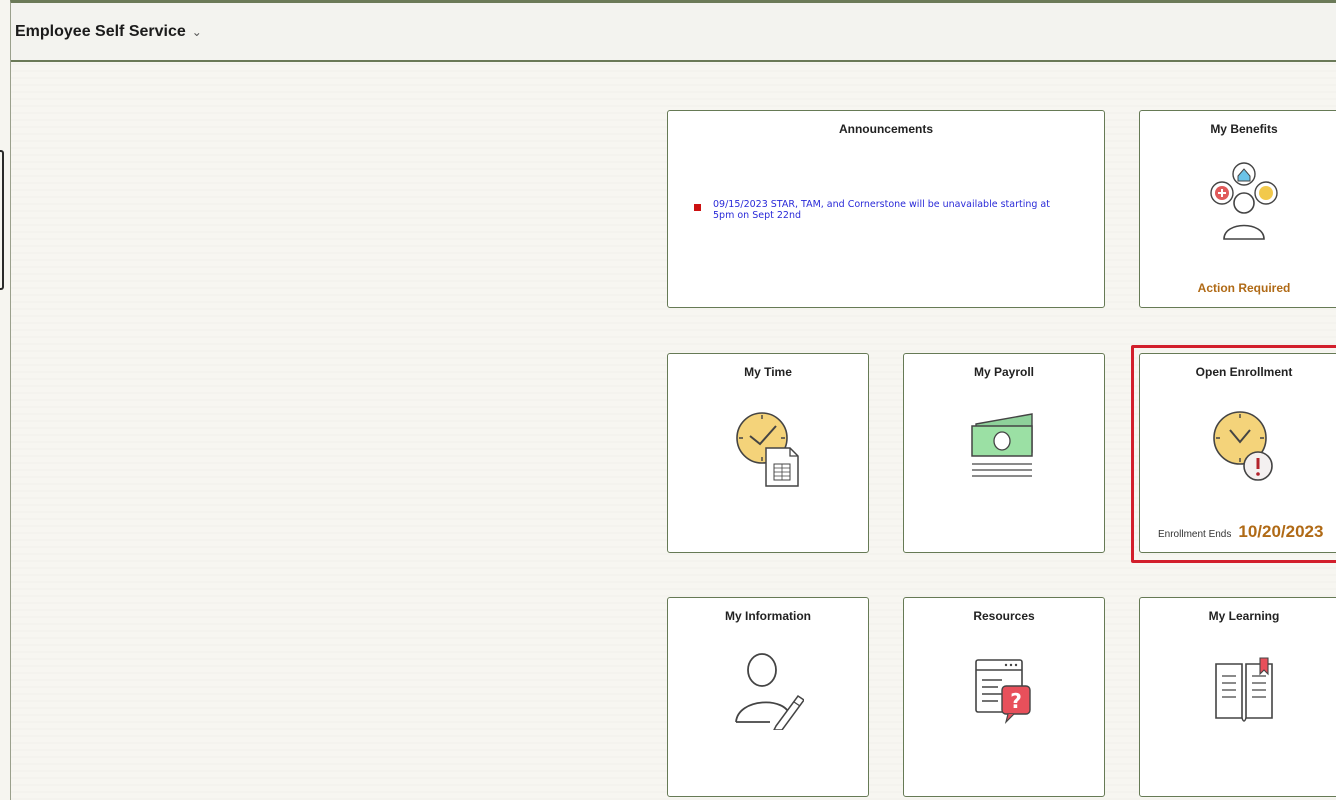 This screenshot has height=800, width=1336. Describe the element at coordinates (1004, 616) in the screenshot. I see `tile-title: Resources` at that location.